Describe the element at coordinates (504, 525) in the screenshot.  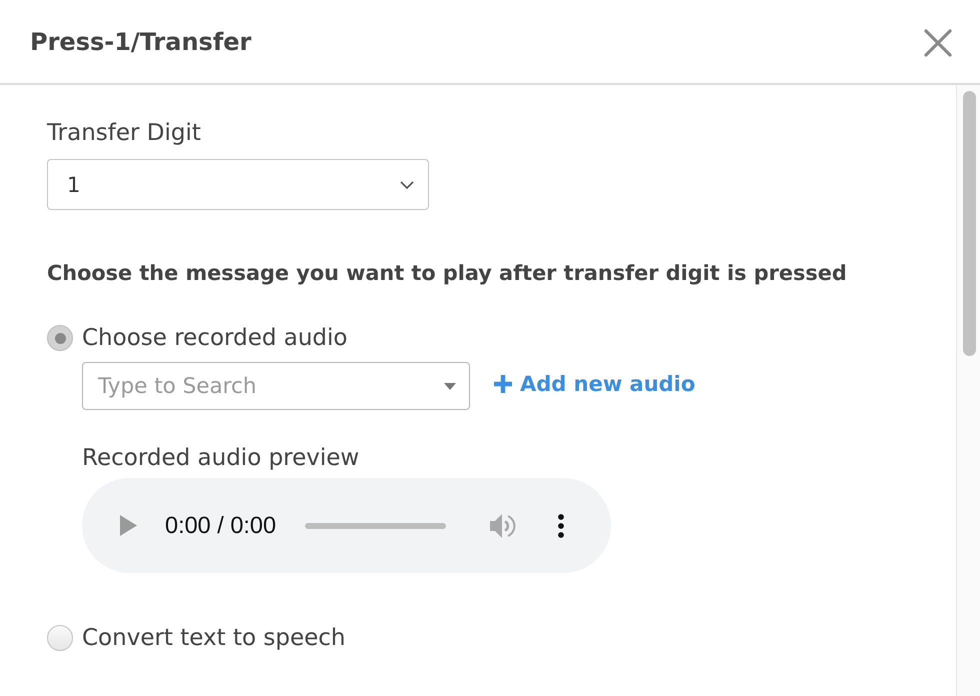
I see `speaker-icon` at that location.